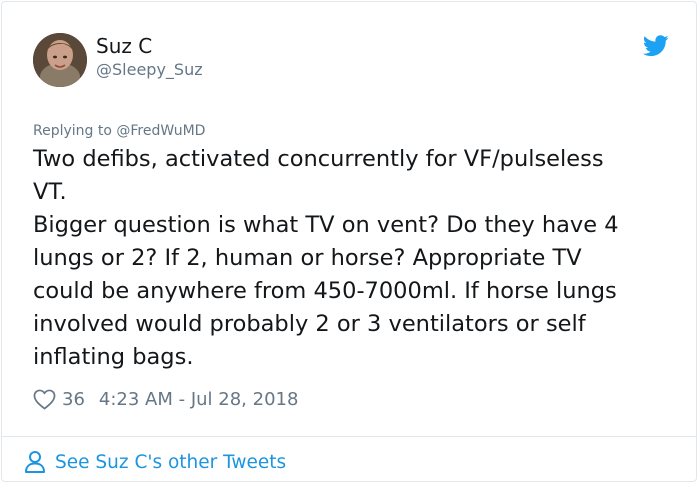  Describe the element at coordinates (171, 462) in the screenshot. I see `see-other-tweets-label: See Suz C's other Tweets` at that location.